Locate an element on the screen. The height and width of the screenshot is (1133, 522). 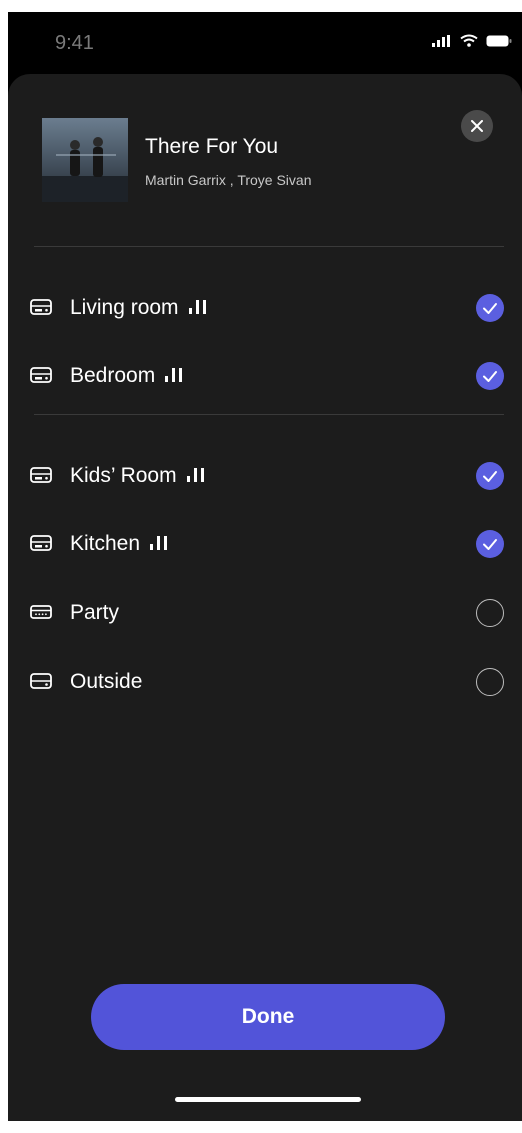
room-label: Bedroom is located at coordinates (126, 376).